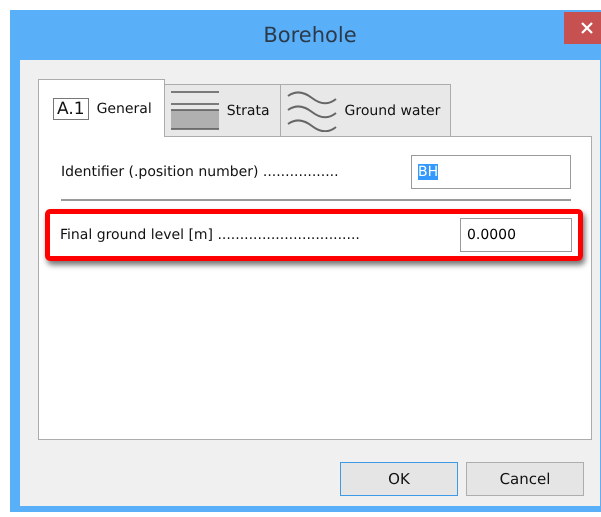  What do you see at coordinates (399, 479) in the screenshot?
I see `ok-button: OK` at bounding box center [399, 479].